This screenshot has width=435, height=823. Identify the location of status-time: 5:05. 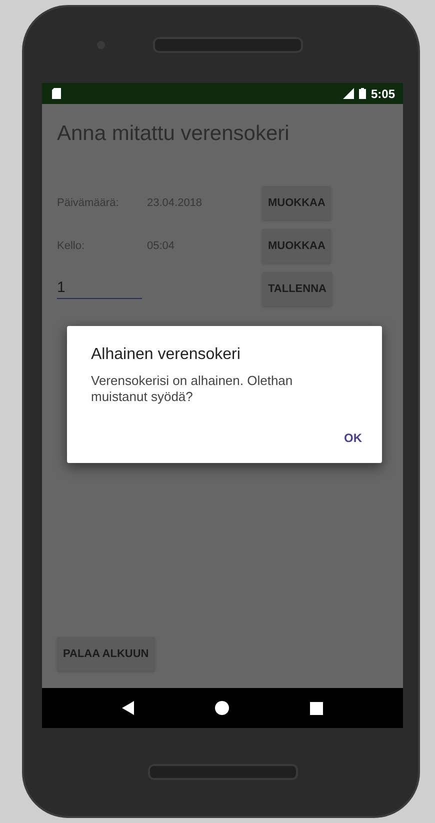
(382, 93).